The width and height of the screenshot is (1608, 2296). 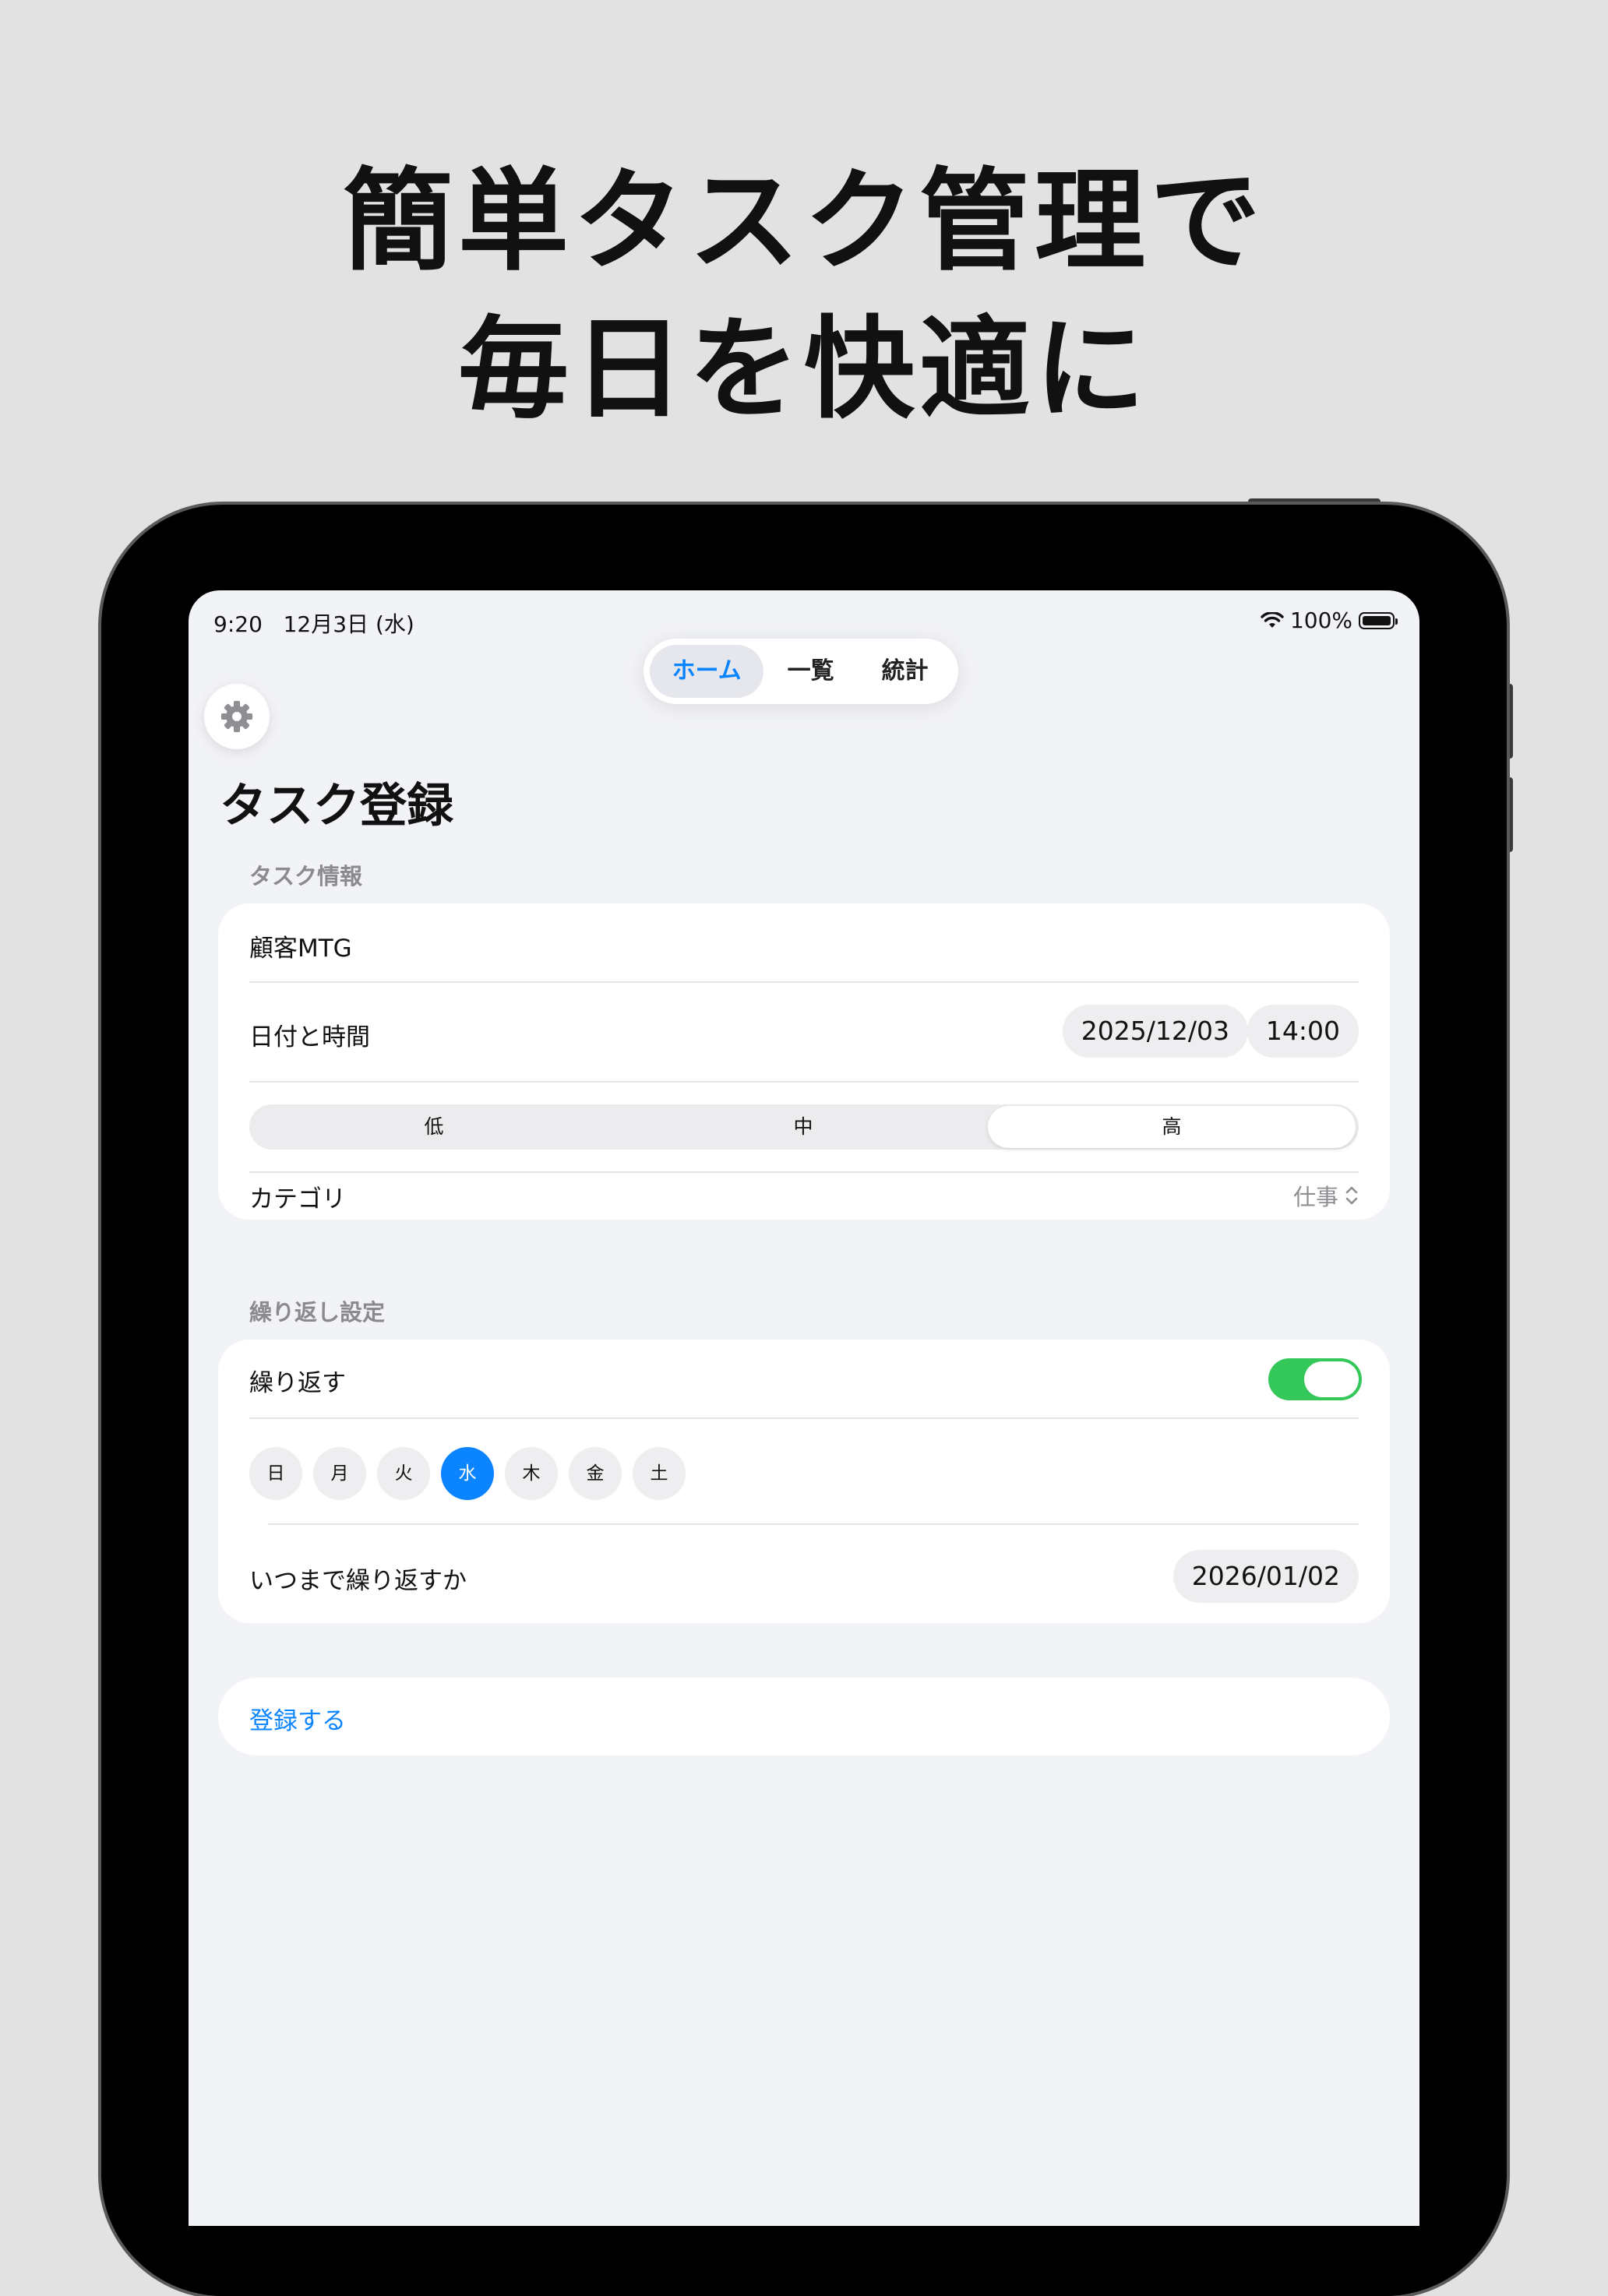 I want to click on repeat-toggle, so click(x=1315, y=1379).